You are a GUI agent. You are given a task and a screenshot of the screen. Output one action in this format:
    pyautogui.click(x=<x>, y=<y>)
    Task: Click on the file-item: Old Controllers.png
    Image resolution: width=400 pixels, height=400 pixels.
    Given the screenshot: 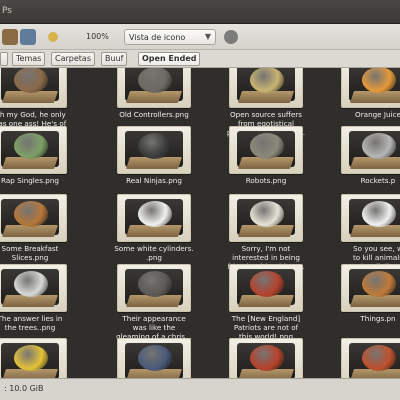 What is the action you would take?
    pyautogui.click(x=156, y=98)
    